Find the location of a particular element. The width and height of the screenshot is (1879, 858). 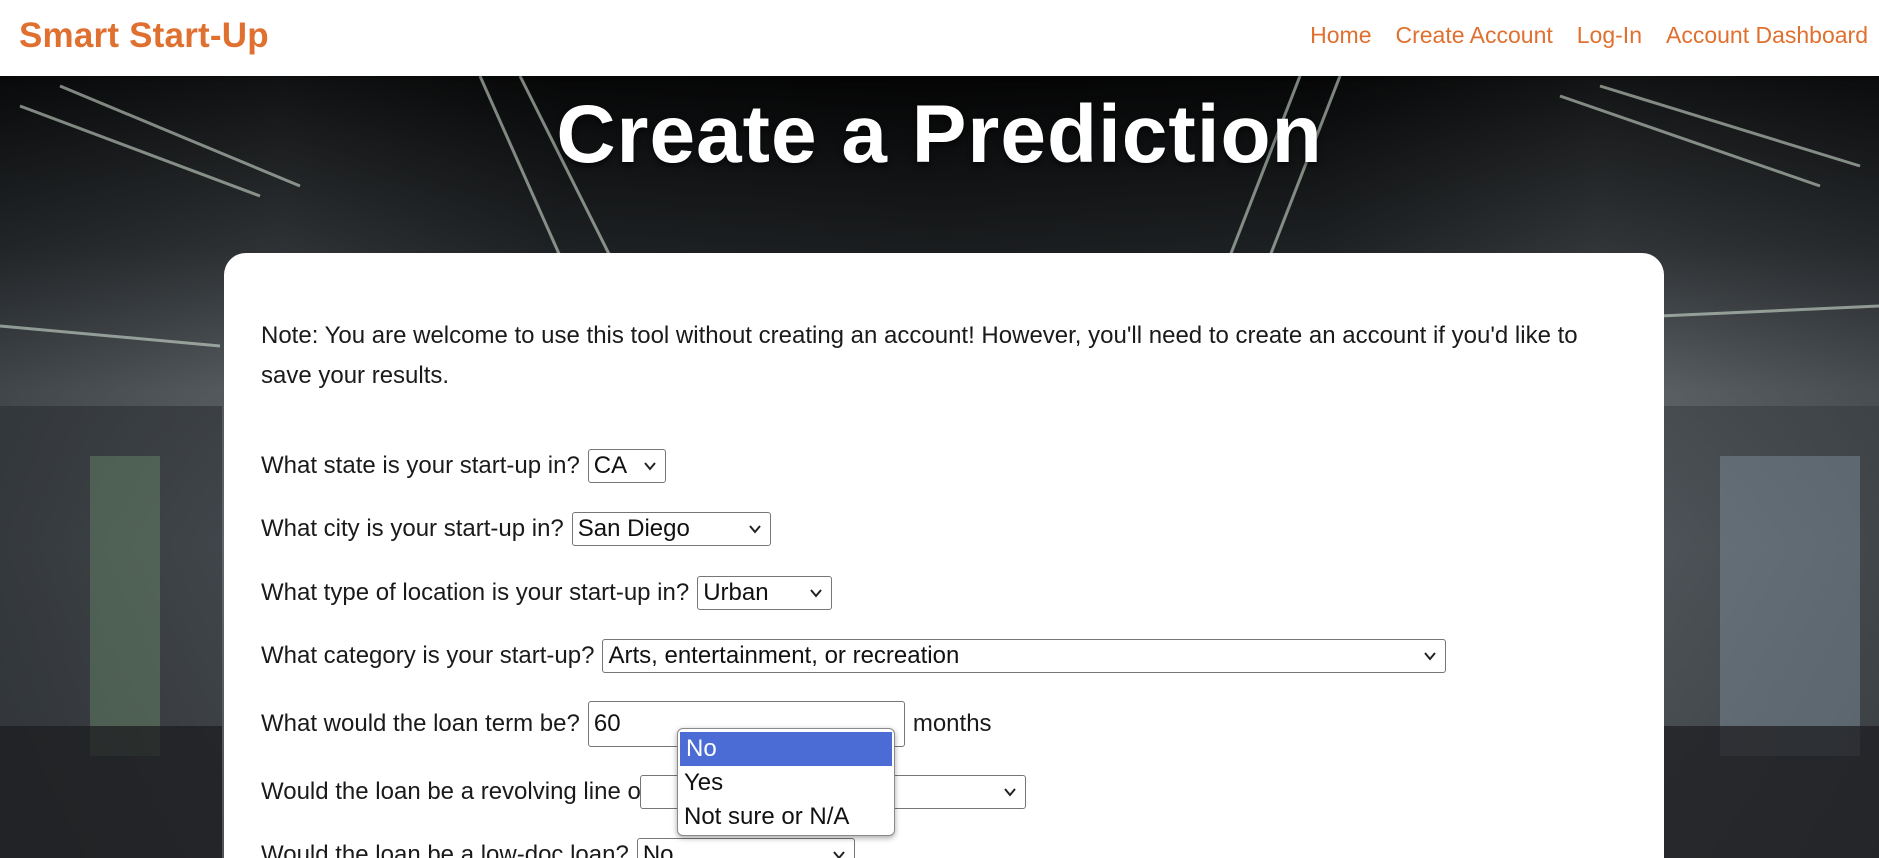

state-select-value: CA is located at coordinates (610, 465).